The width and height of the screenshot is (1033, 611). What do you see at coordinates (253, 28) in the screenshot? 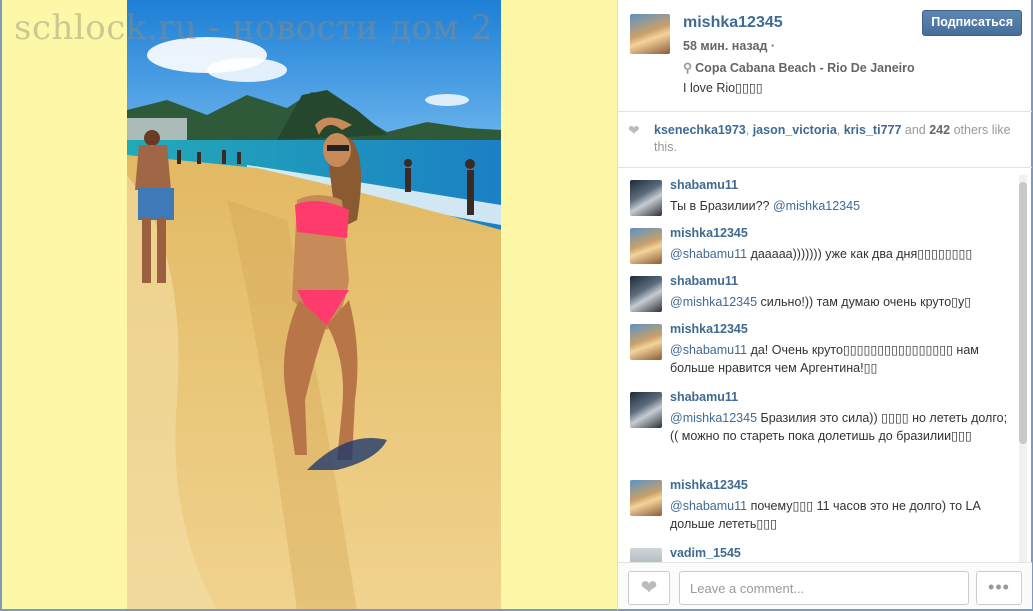
I see `site-watermark: schlock.ru - новости дом 2` at bounding box center [253, 28].